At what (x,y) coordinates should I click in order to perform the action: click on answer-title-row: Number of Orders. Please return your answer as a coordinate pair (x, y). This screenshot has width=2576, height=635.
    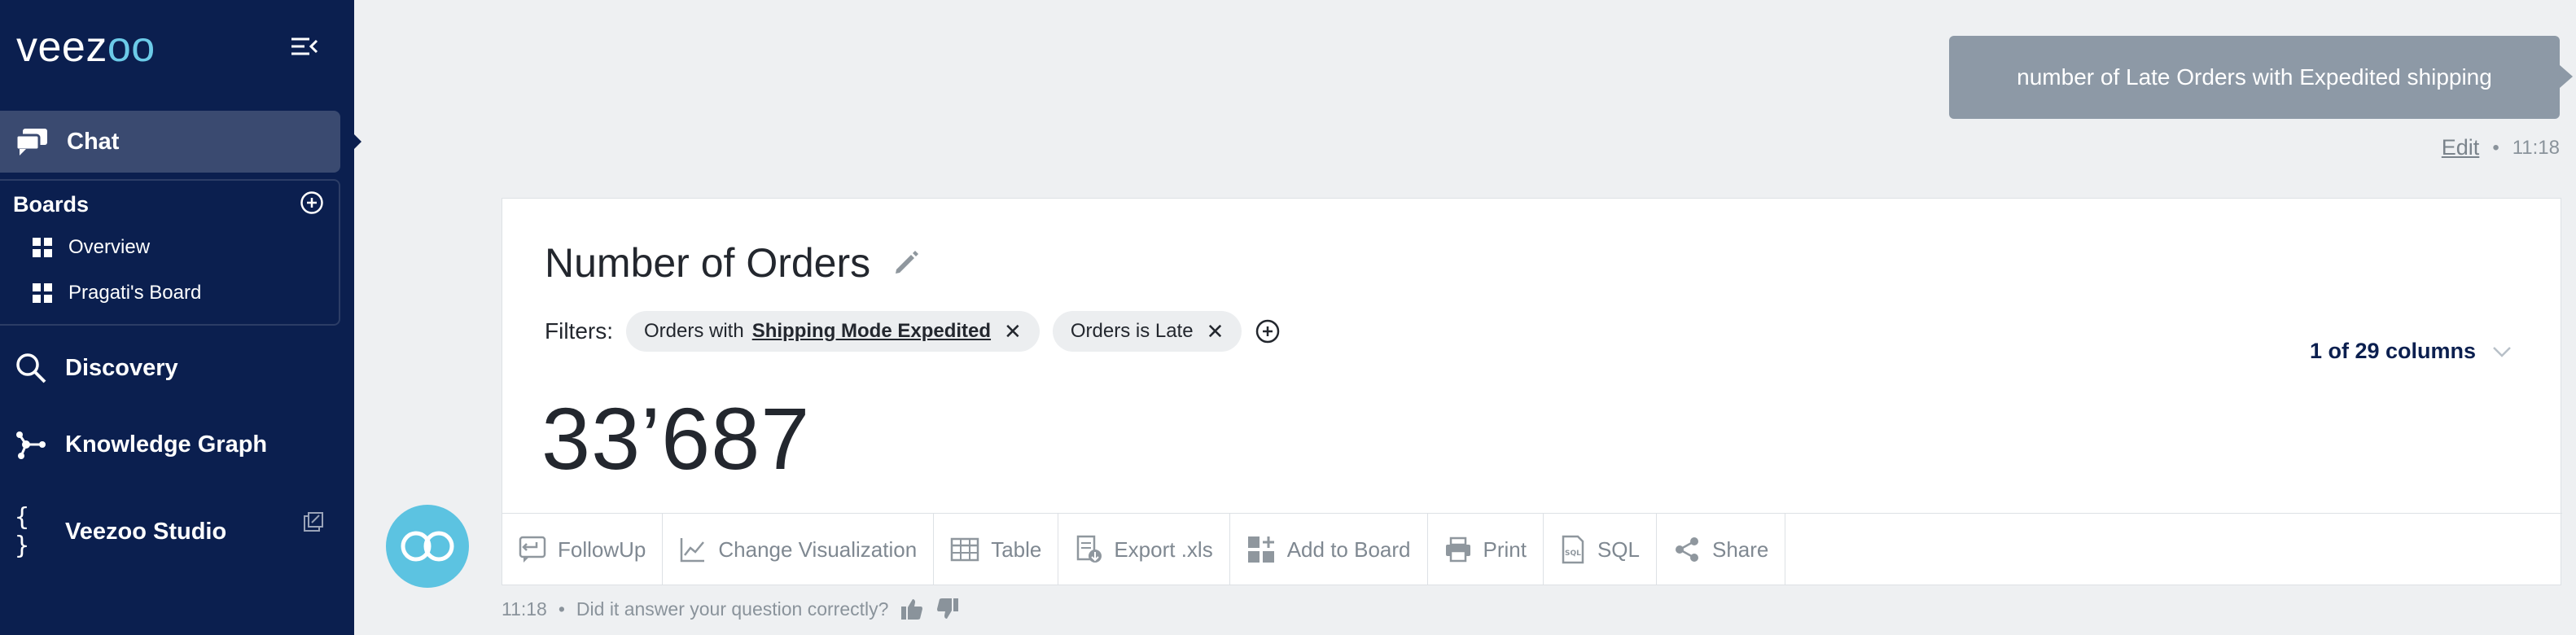
    Looking at the image, I should click on (733, 263).